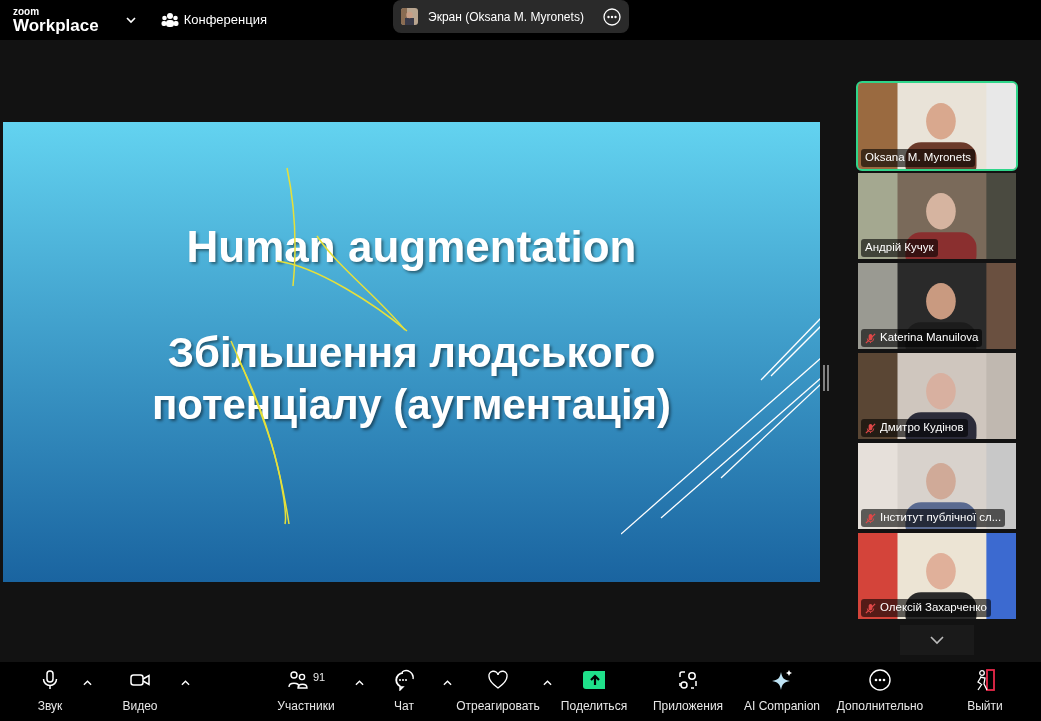 This screenshot has width=1041, height=721. I want to click on heart-icon, so click(498, 679).